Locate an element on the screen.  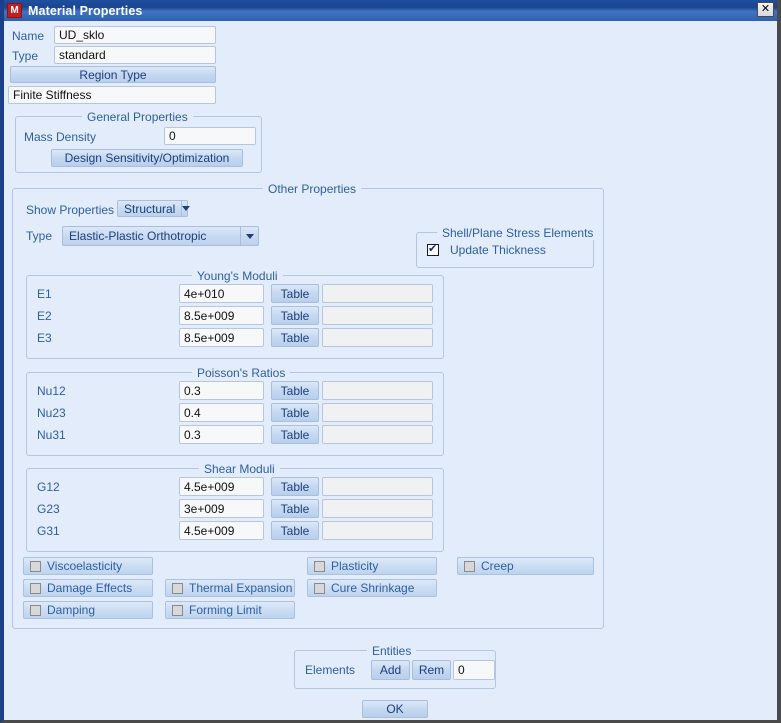
mass-density-label: Mass Density is located at coordinates (60, 137).